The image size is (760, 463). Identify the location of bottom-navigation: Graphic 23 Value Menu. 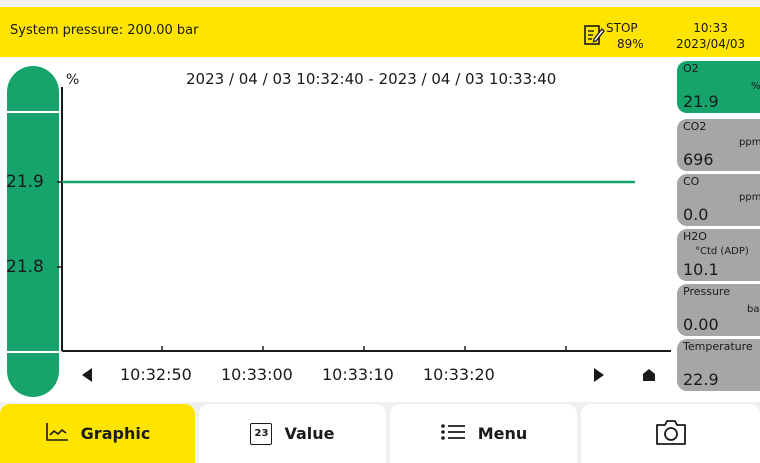
(380, 432).